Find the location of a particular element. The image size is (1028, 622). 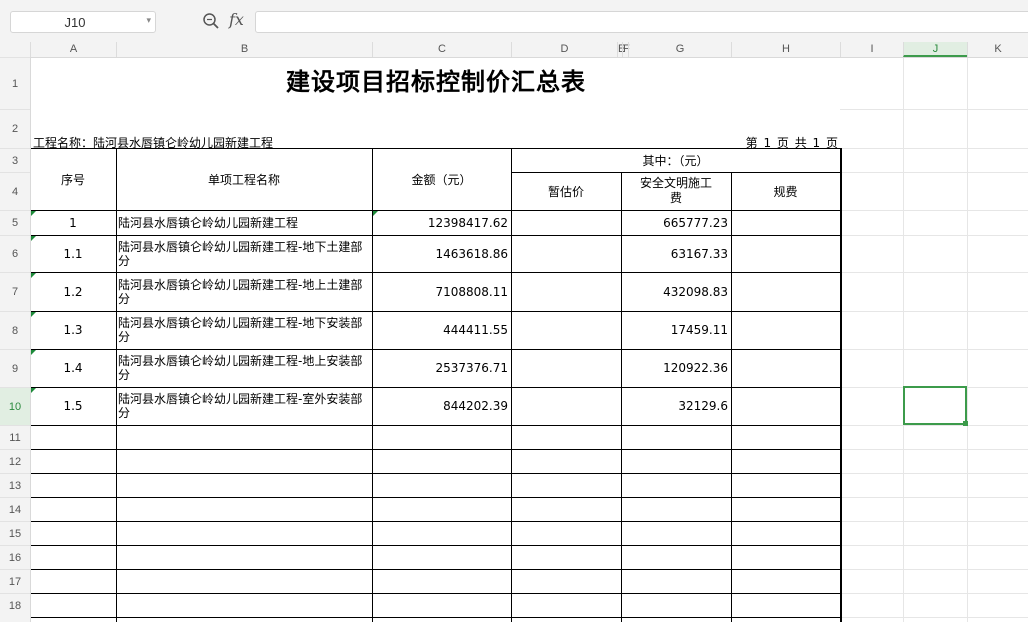

row-header-15: 15 is located at coordinates (15, 533).